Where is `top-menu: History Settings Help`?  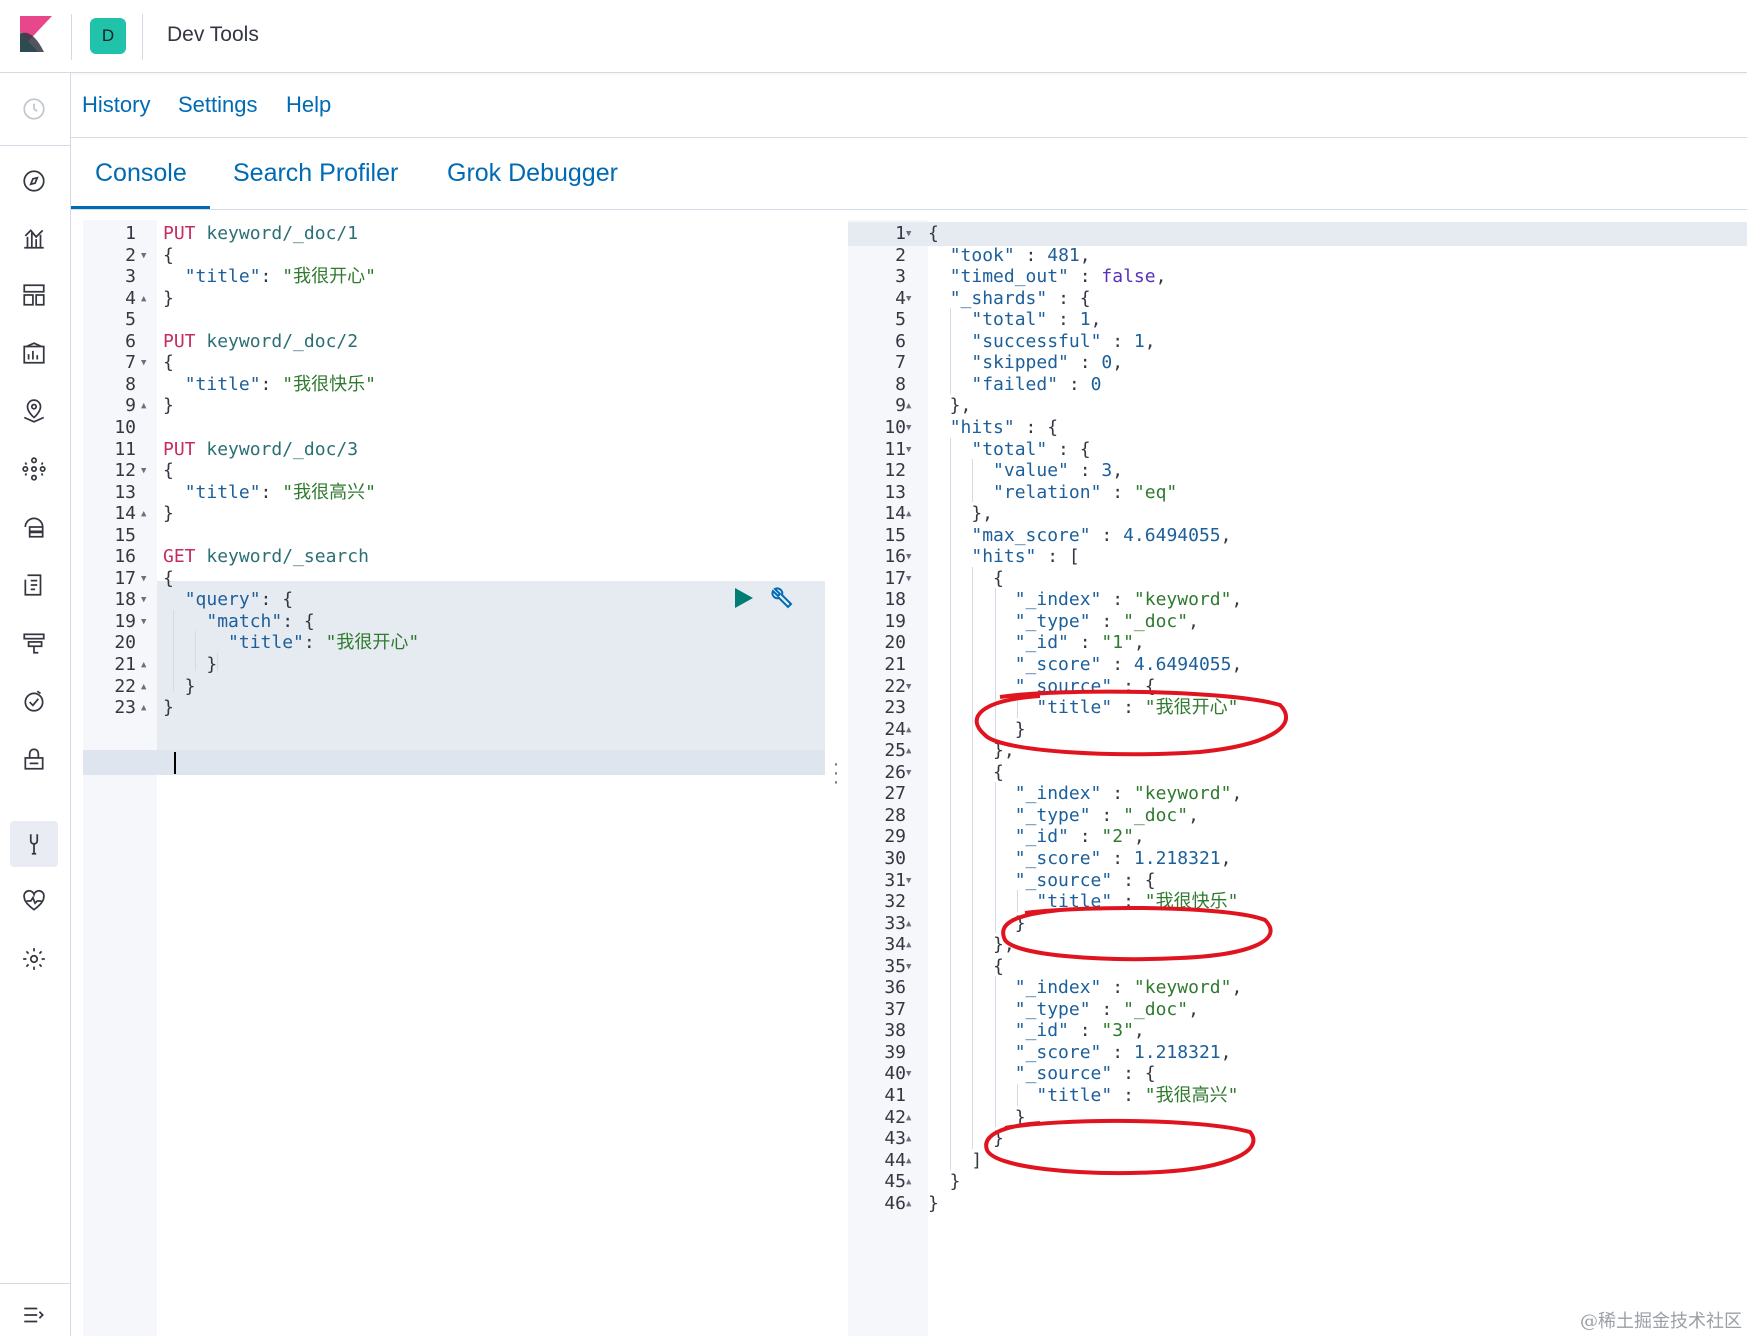 top-menu: History Settings Help is located at coordinates (909, 105).